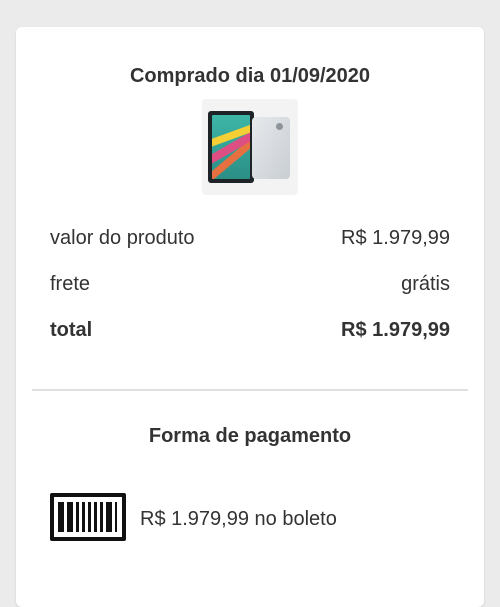  Describe the element at coordinates (122, 238) in the screenshot. I see `product-value-label: valor do produto` at that location.